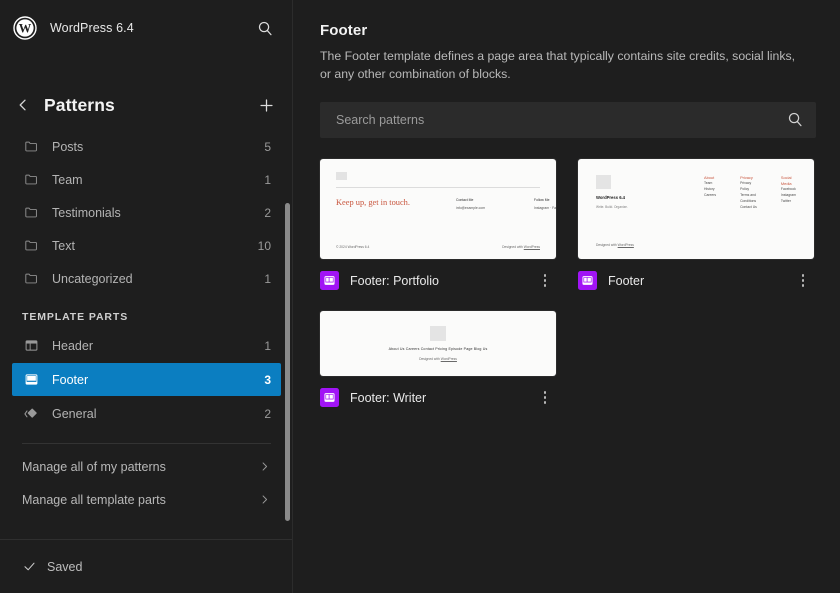  I want to click on preview-column-item: Twitter, so click(785, 201).